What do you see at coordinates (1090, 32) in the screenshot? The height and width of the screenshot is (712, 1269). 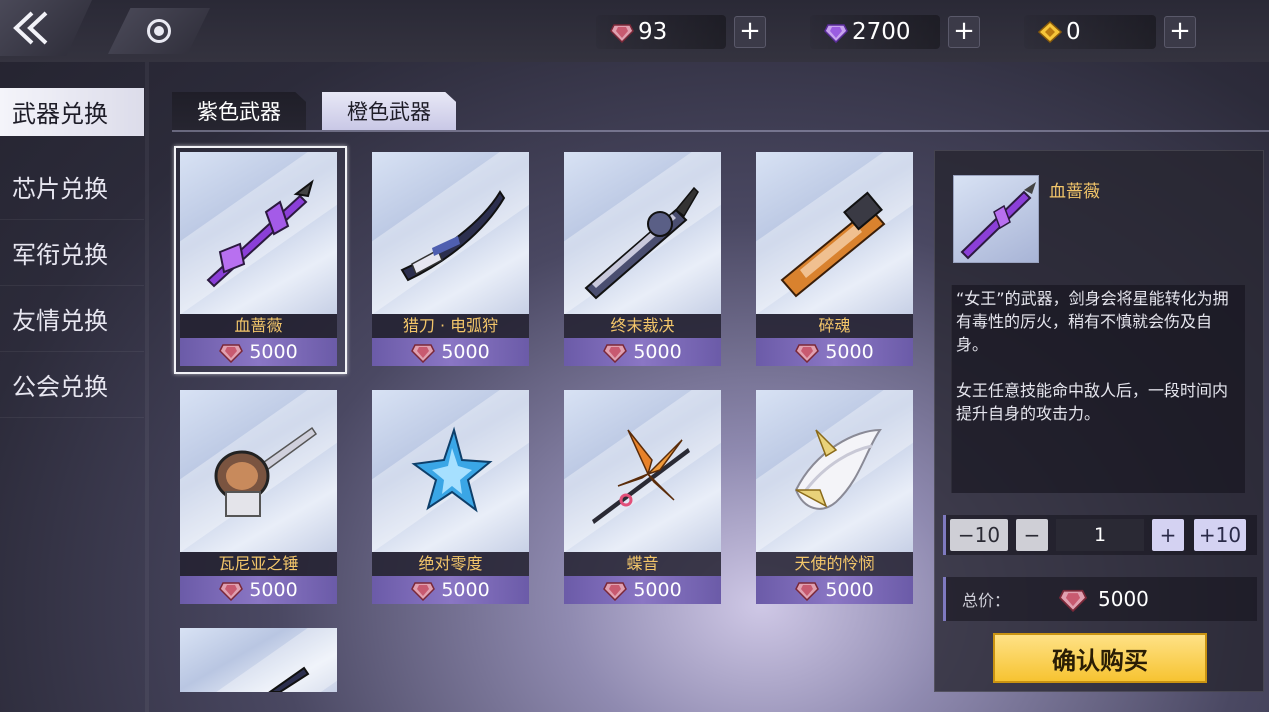 I see `currency-box: 0` at bounding box center [1090, 32].